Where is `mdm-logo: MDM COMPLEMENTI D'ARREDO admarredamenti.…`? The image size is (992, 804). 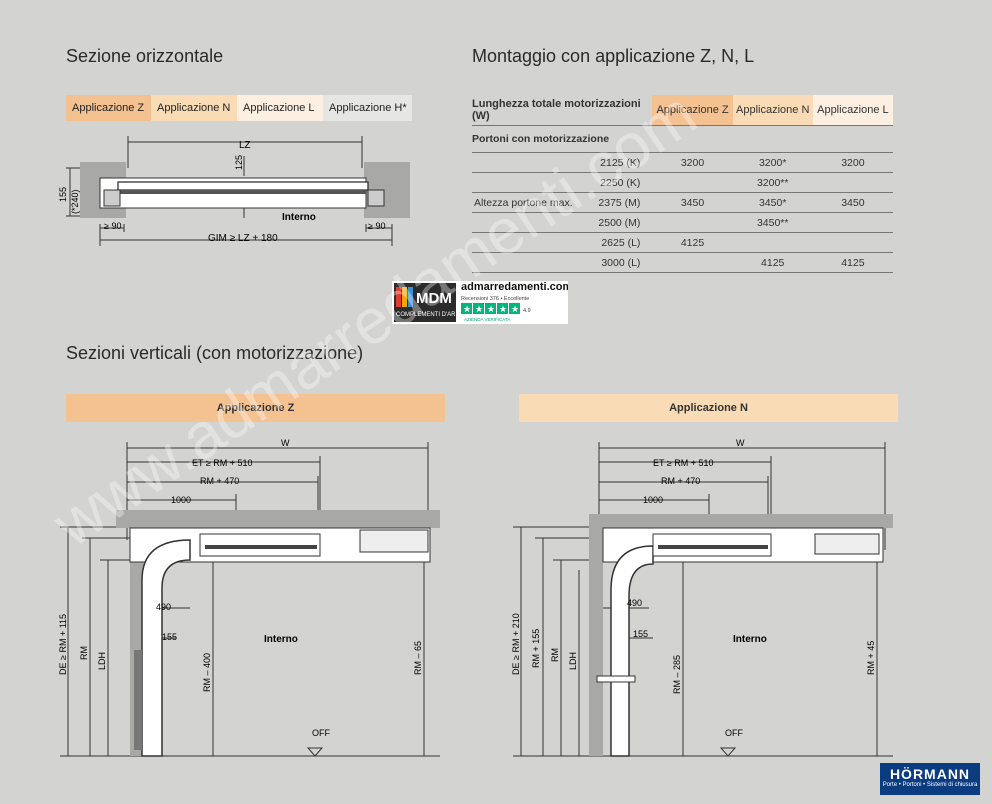 mdm-logo: MDM COMPLEMENTI D'ARREDO admarredamenti.… is located at coordinates (482, 302).